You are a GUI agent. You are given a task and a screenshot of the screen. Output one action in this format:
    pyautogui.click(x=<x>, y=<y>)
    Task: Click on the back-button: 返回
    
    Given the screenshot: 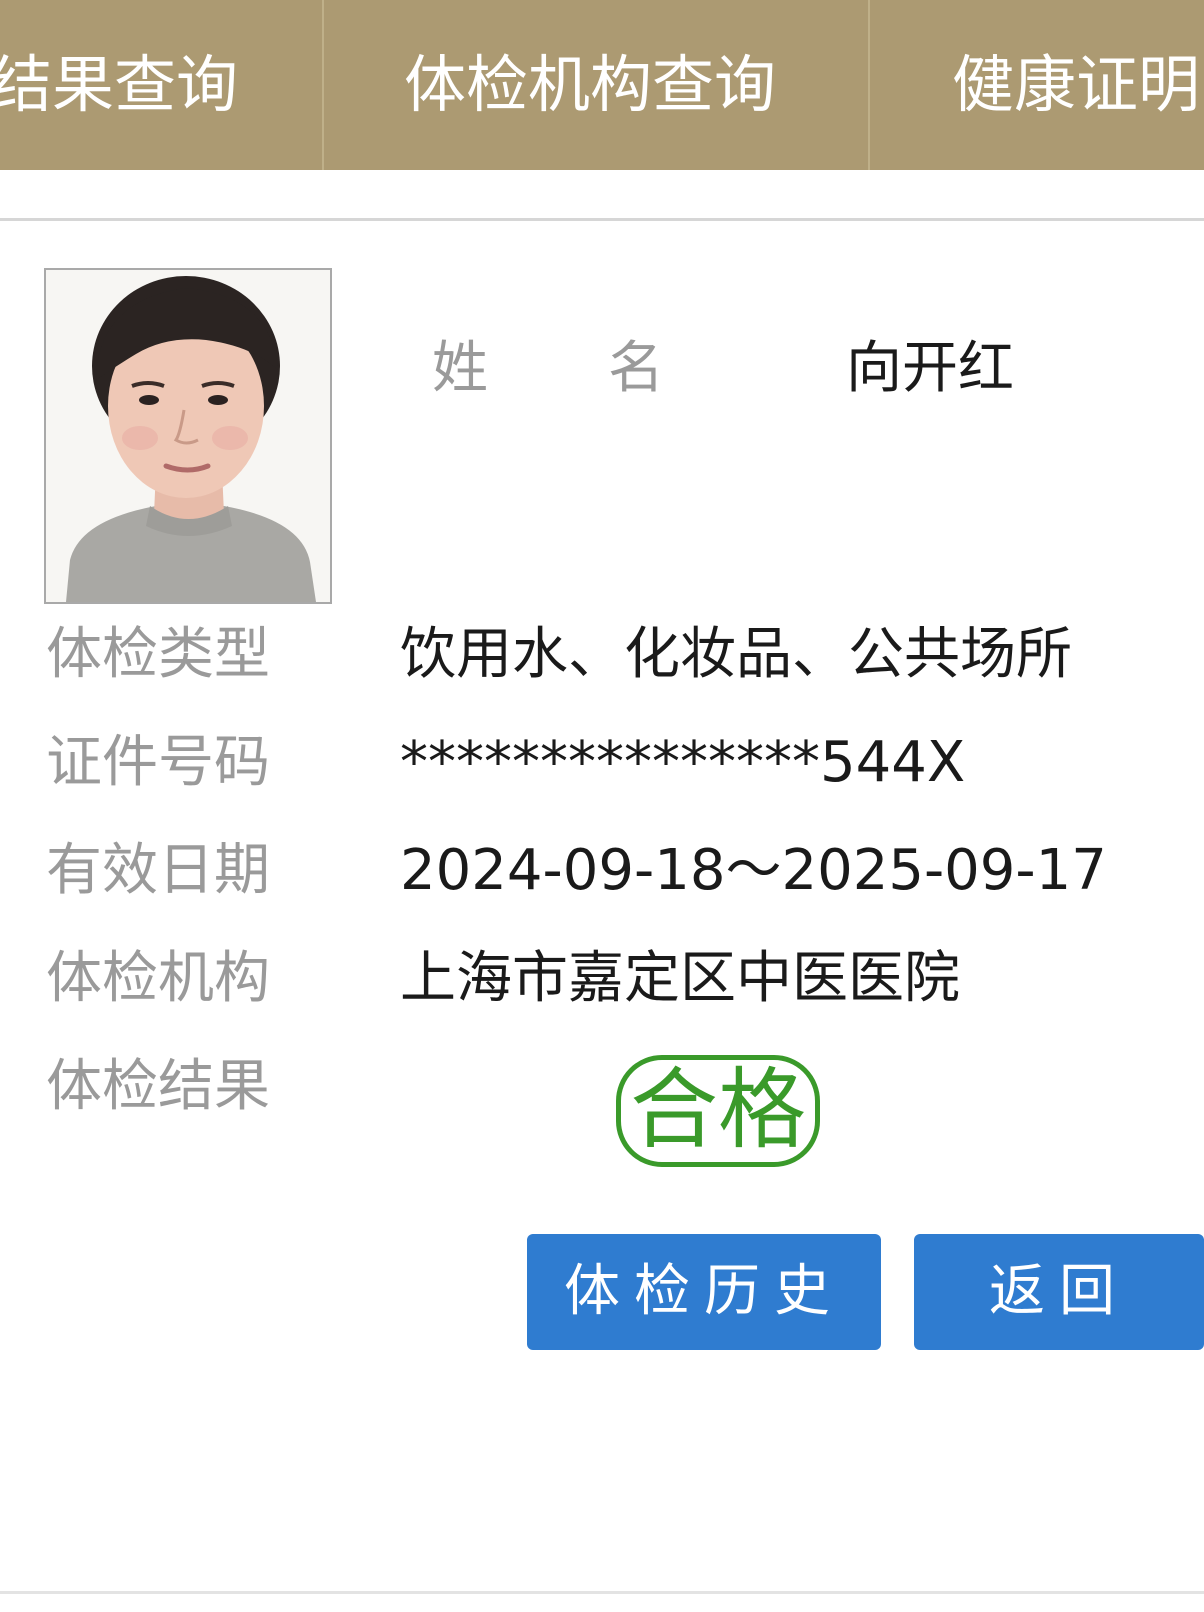 What is the action you would take?
    pyautogui.click(x=1059, y=1292)
    